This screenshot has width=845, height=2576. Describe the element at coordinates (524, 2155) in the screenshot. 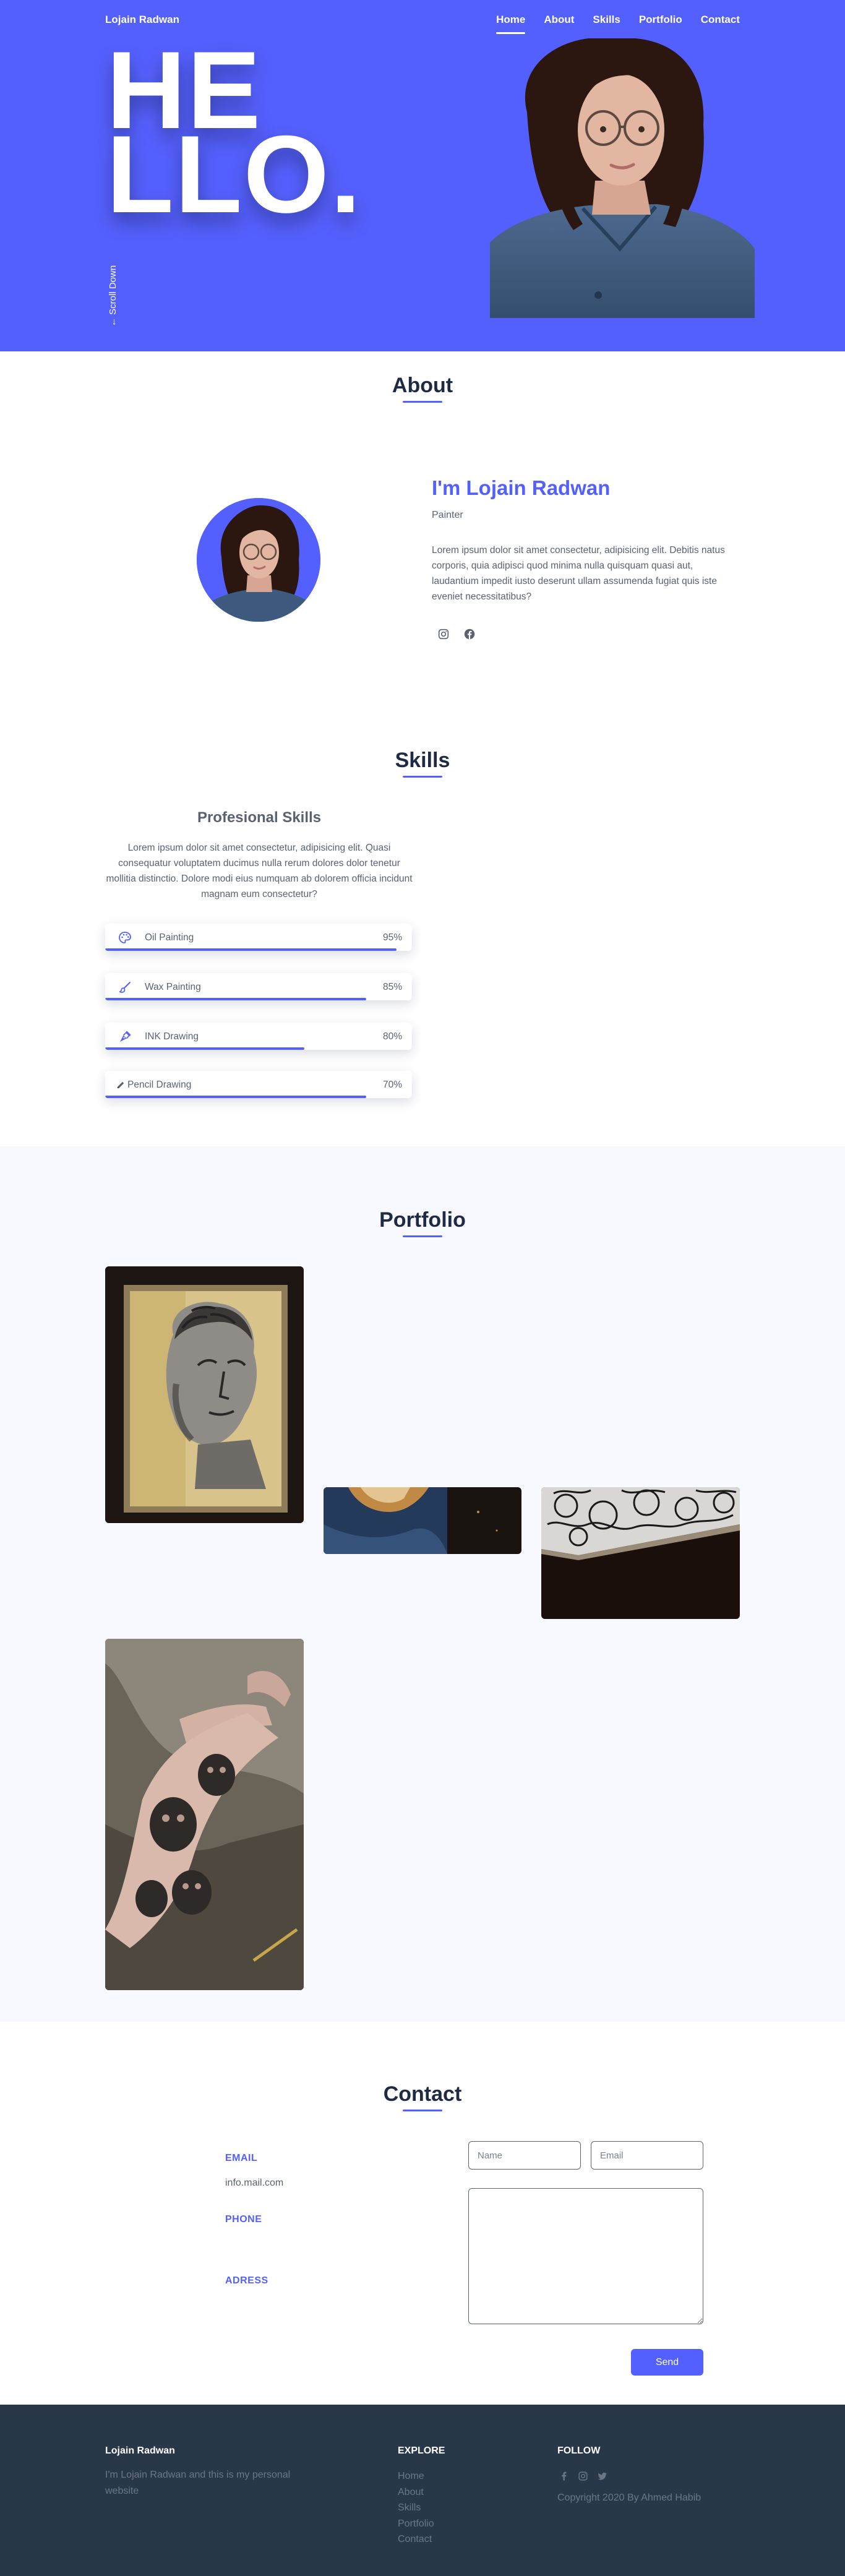

I see `name-input` at that location.